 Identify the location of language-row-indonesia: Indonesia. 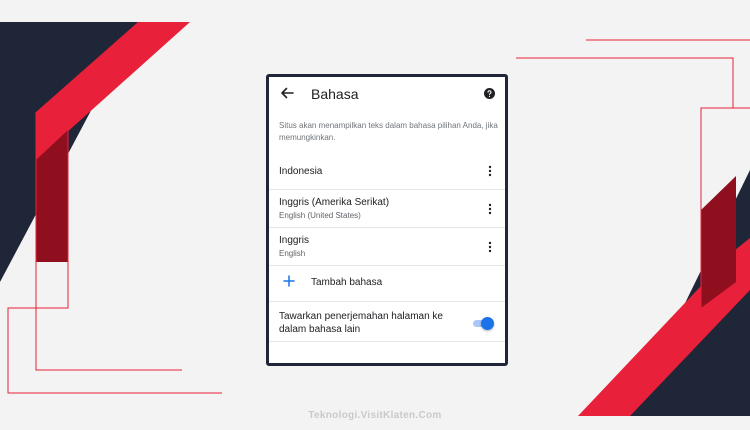
(387, 171).